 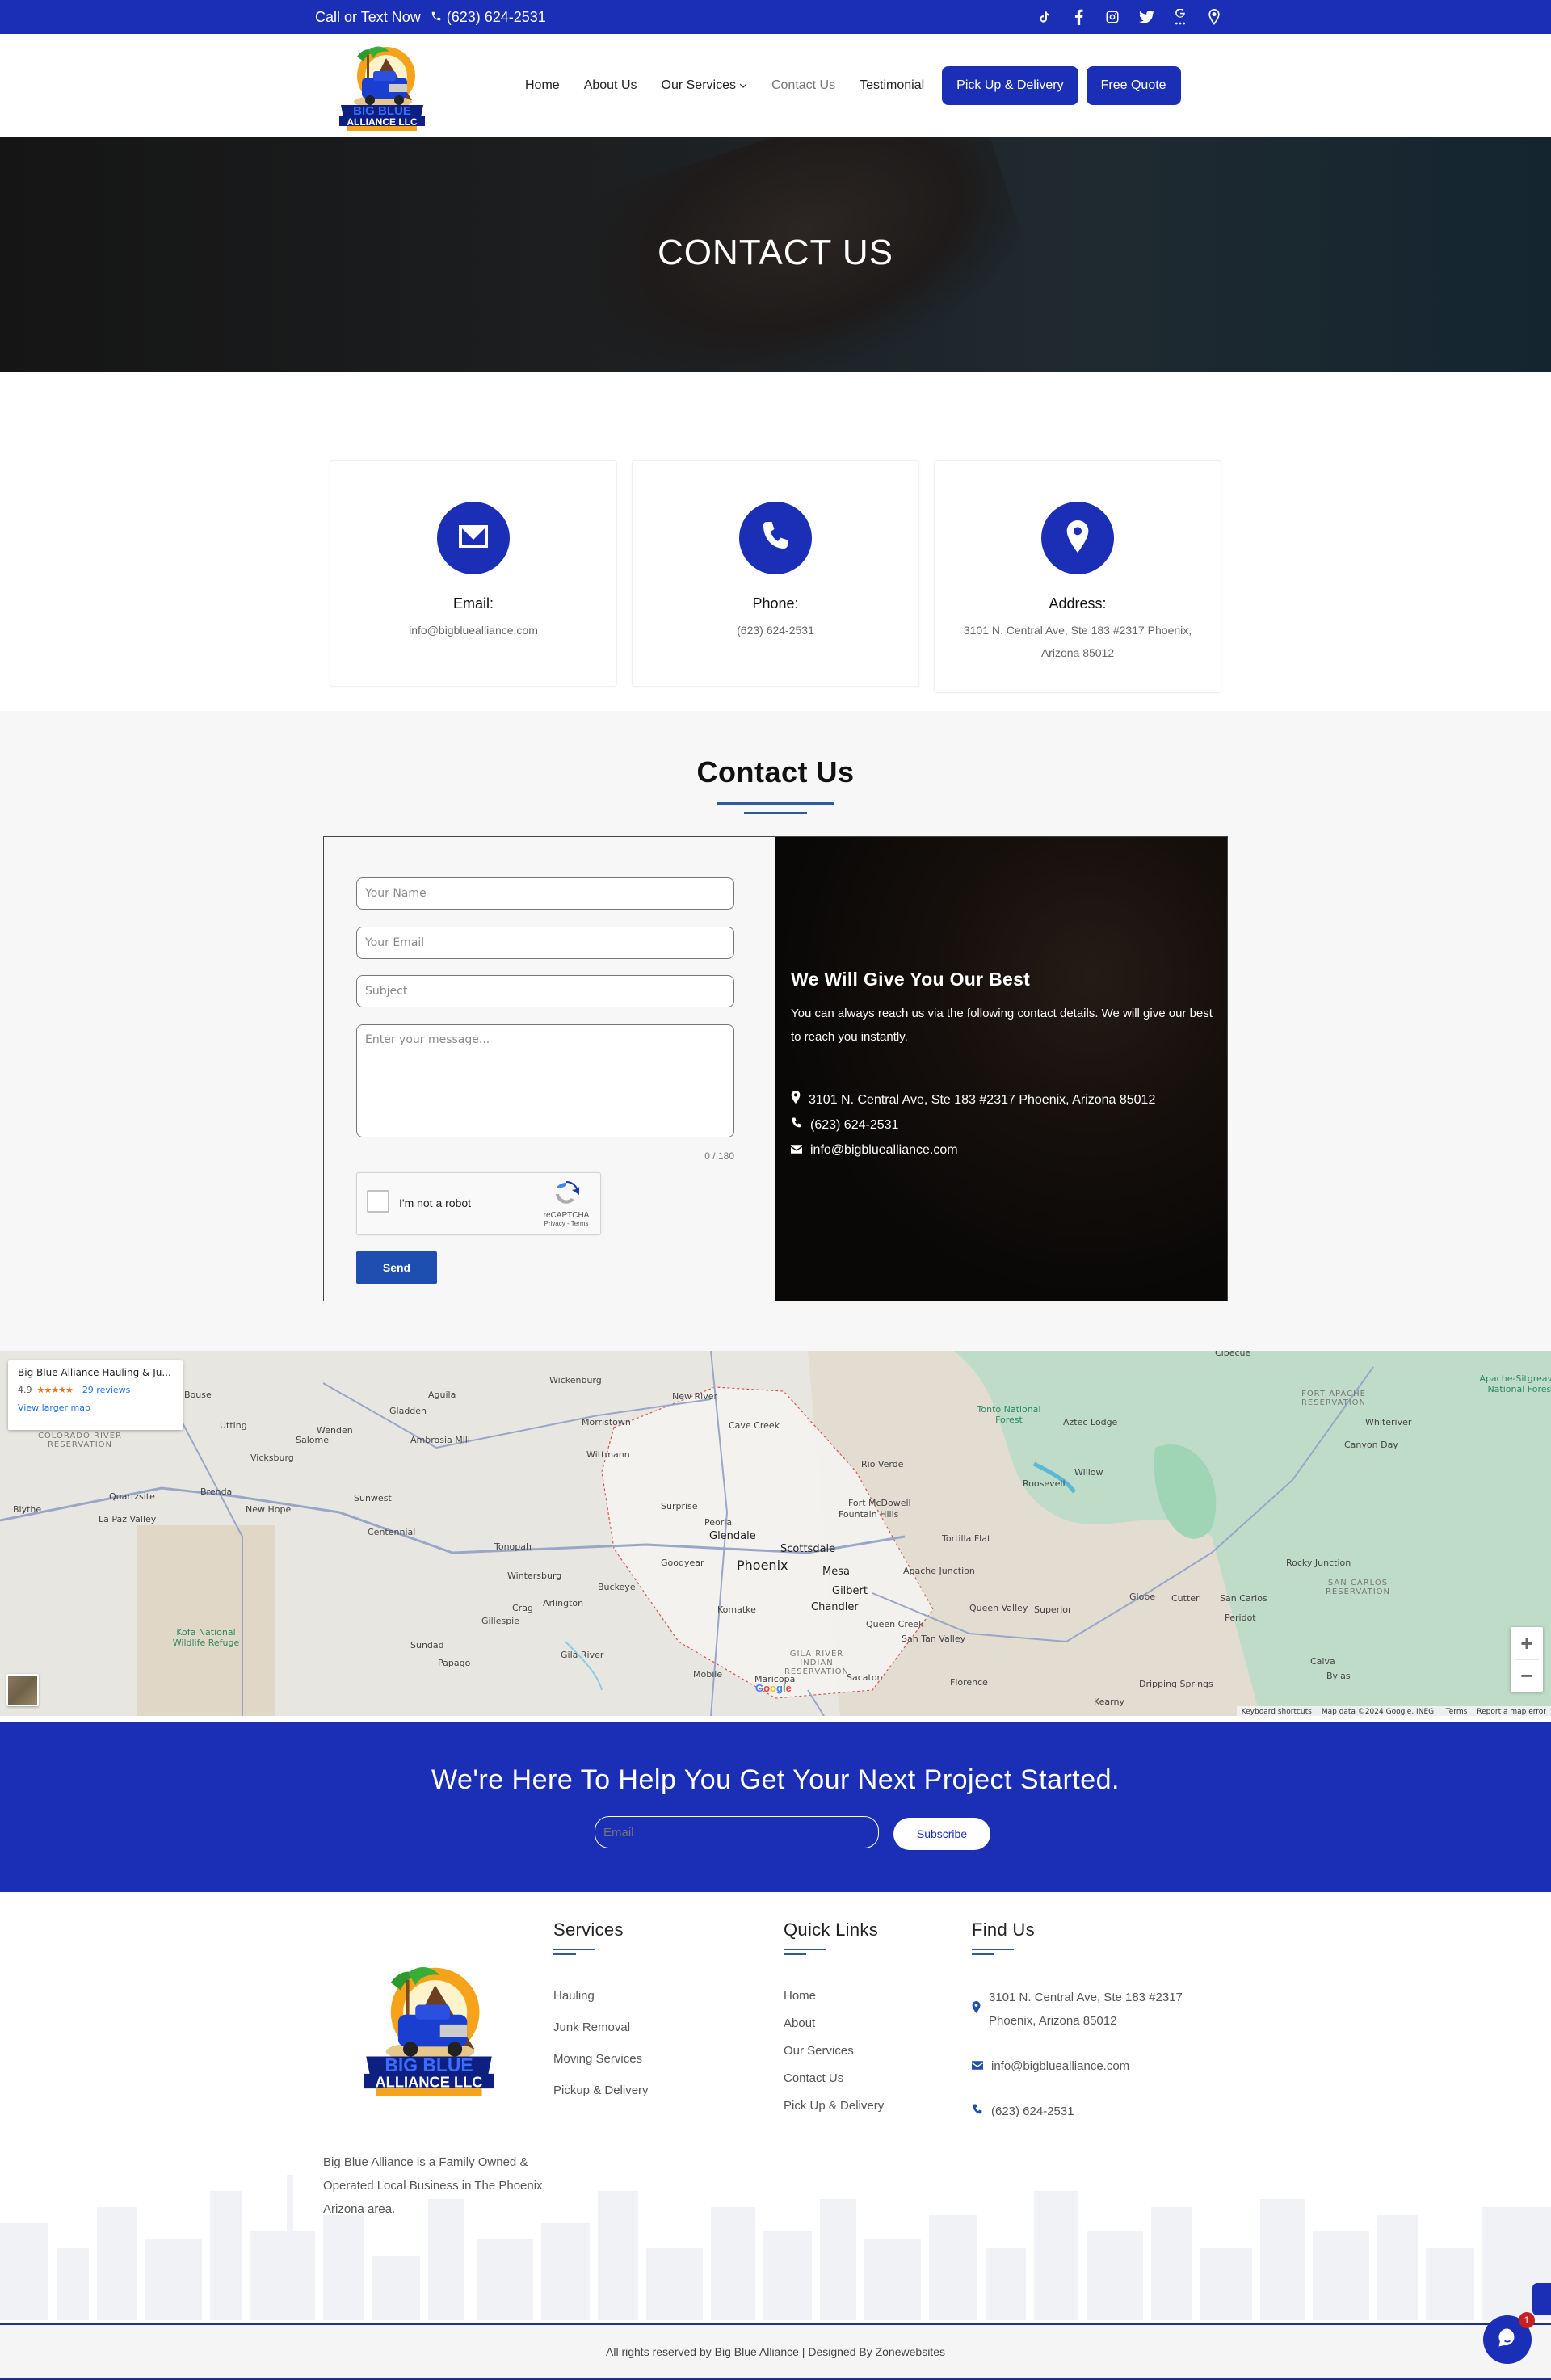 I want to click on panel-email-item: info@bigbluealliance.com, so click(x=1005, y=1150).